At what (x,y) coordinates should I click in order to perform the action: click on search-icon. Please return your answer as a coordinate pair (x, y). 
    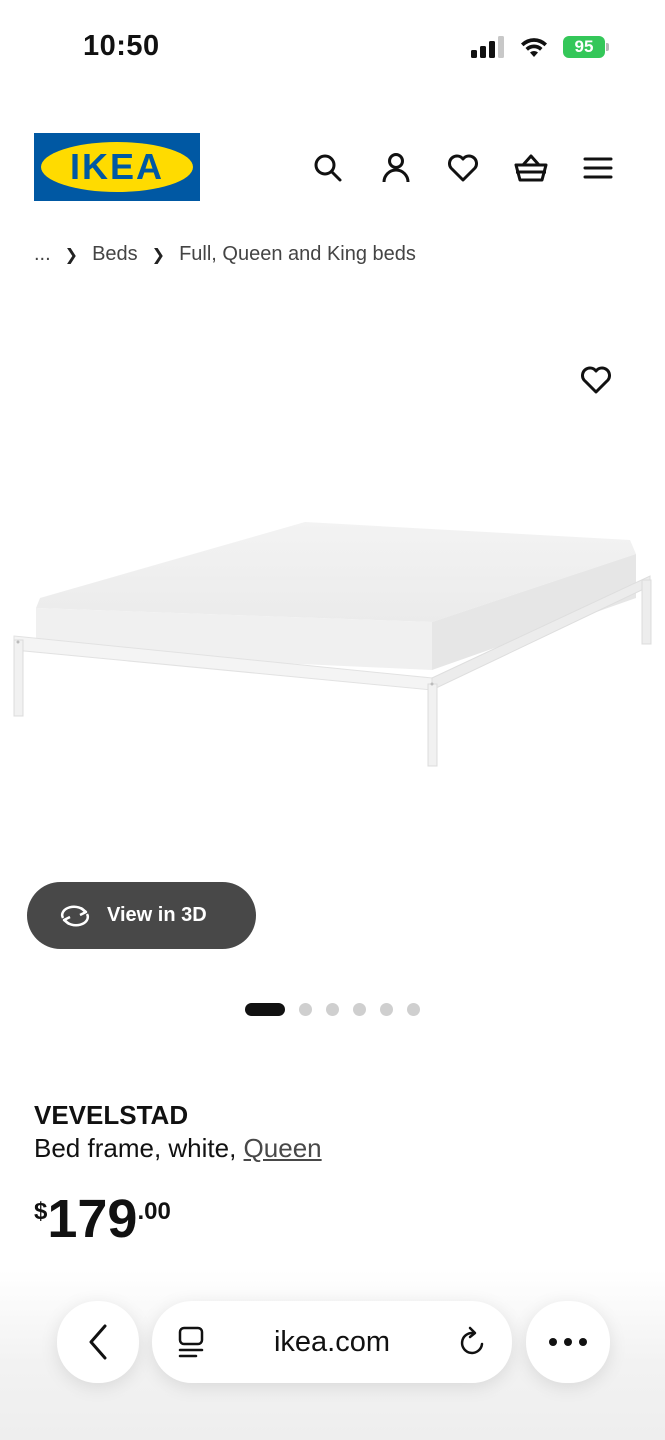
    Looking at the image, I should click on (328, 168).